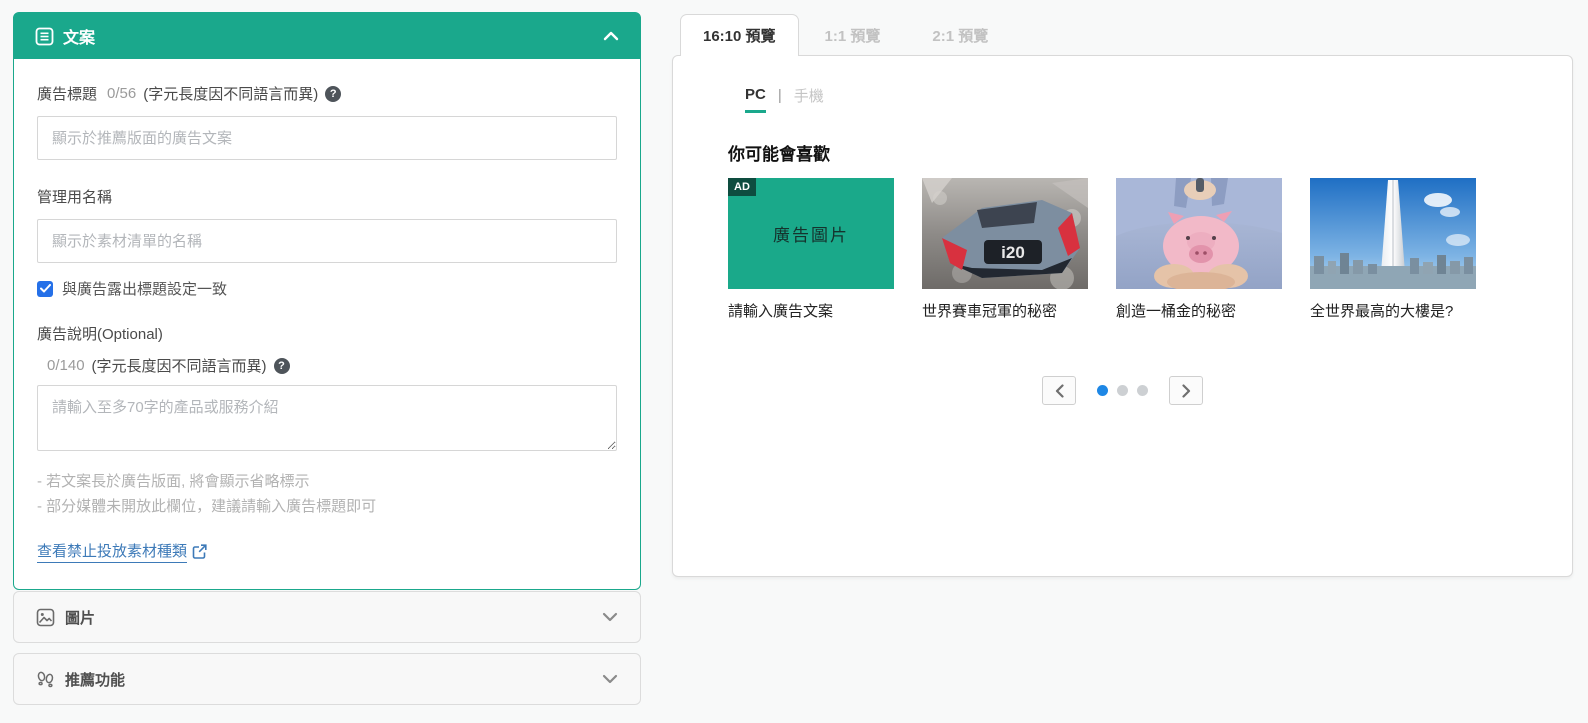 The width and height of the screenshot is (1588, 723). Describe the element at coordinates (45, 288) in the screenshot. I see `checkbox-checked-icon` at that location.